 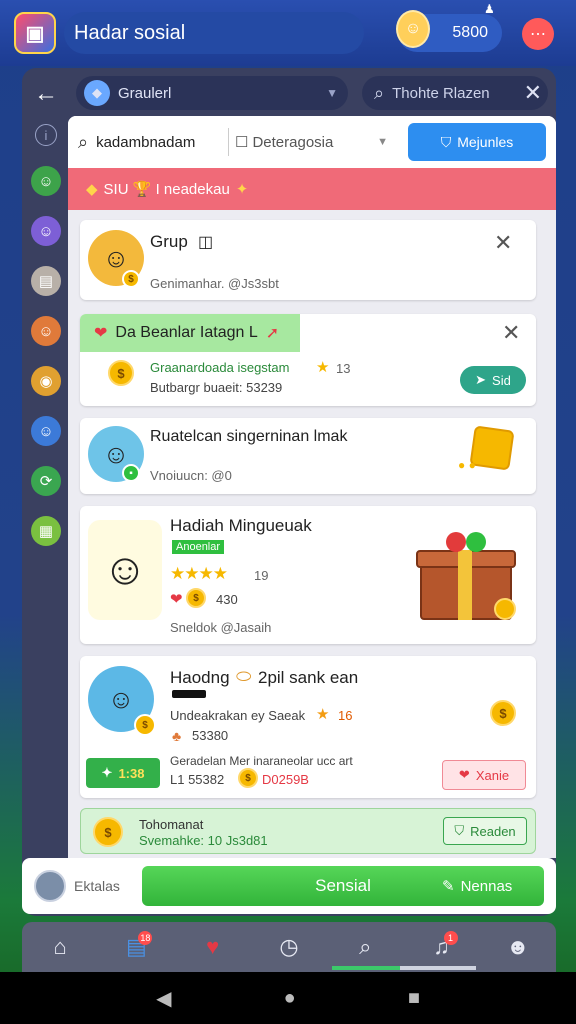 What do you see at coordinates (60, 947) in the screenshot?
I see `home-icon: ⌂` at bounding box center [60, 947].